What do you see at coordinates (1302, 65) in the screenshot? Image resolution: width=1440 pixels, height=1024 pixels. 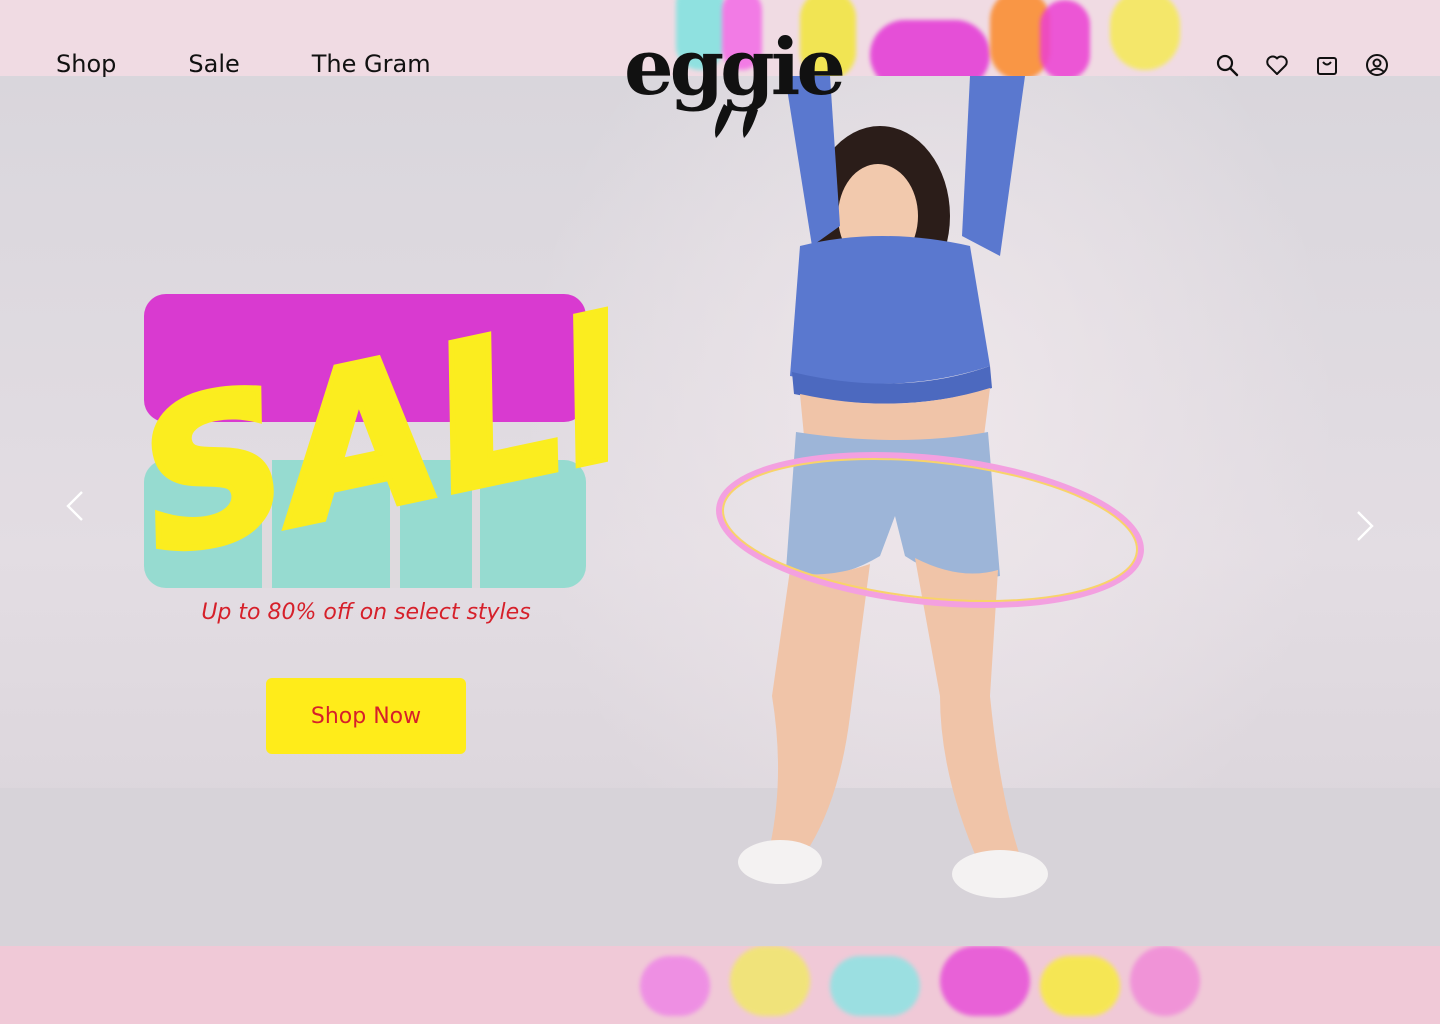 I see `header-icons` at bounding box center [1302, 65].